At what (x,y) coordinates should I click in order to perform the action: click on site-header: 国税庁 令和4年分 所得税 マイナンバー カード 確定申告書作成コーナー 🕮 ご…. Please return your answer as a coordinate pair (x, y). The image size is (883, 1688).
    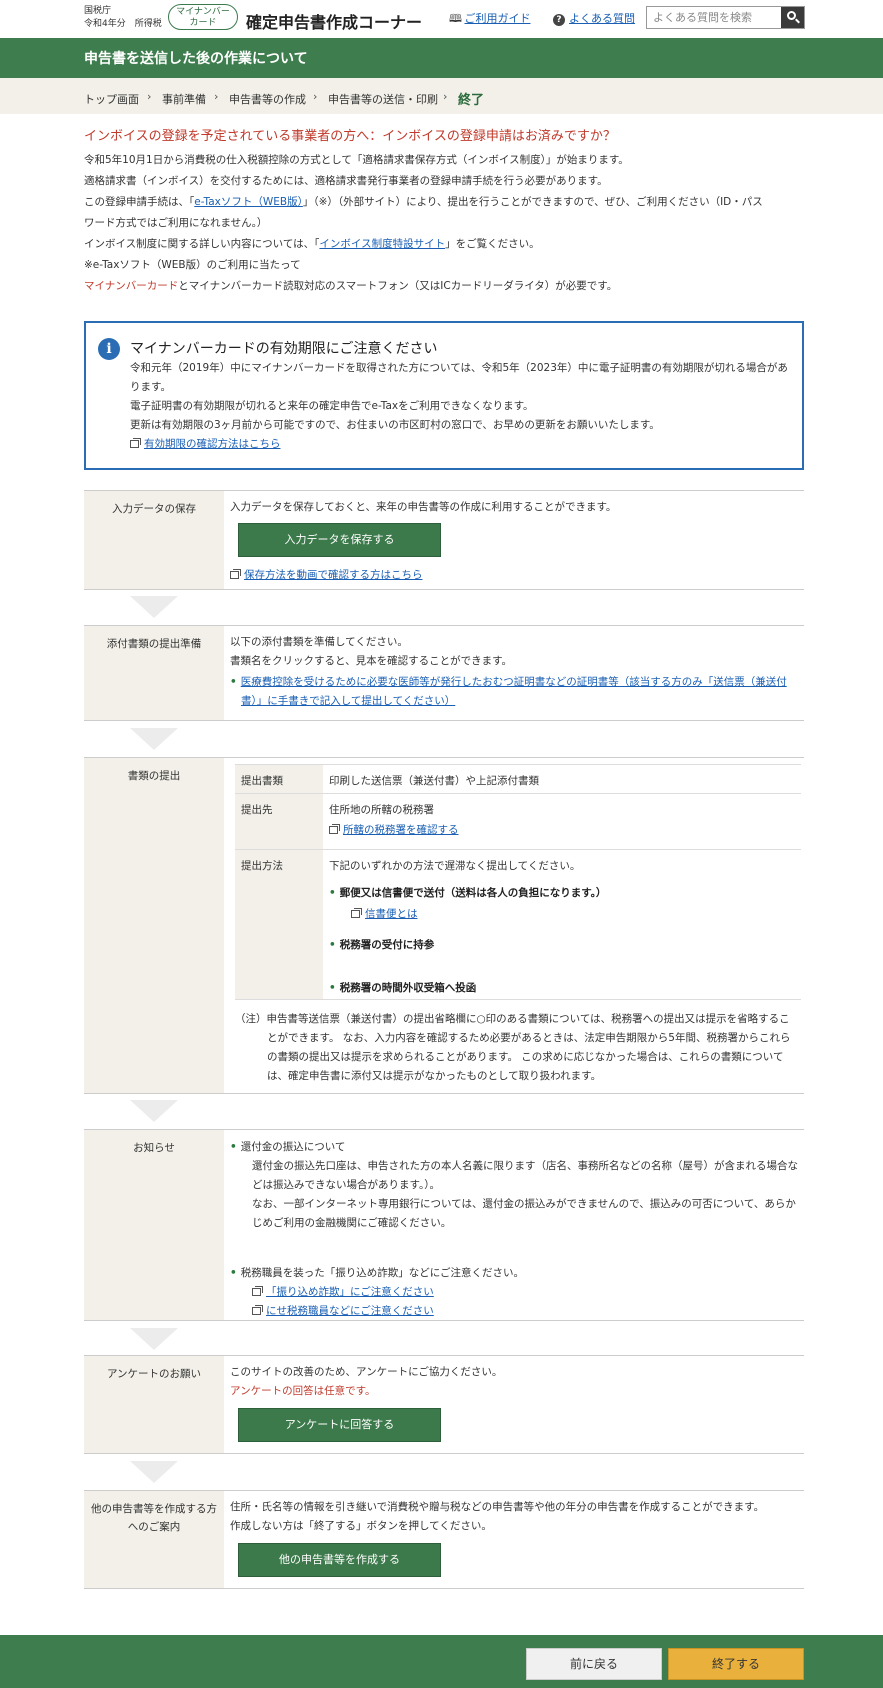
    Looking at the image, I should click on (441, 19).